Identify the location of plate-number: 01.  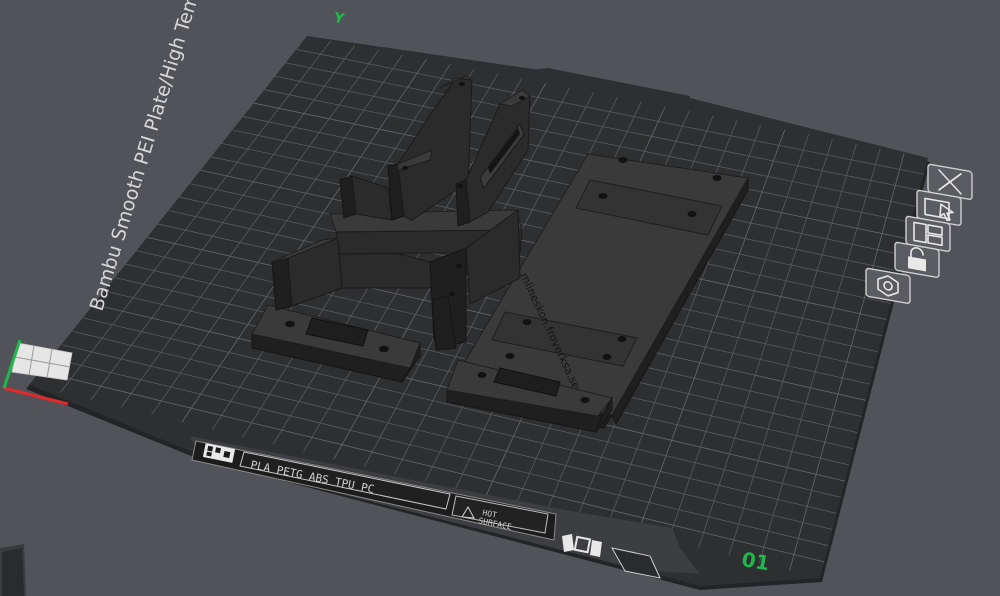
(756, 561).